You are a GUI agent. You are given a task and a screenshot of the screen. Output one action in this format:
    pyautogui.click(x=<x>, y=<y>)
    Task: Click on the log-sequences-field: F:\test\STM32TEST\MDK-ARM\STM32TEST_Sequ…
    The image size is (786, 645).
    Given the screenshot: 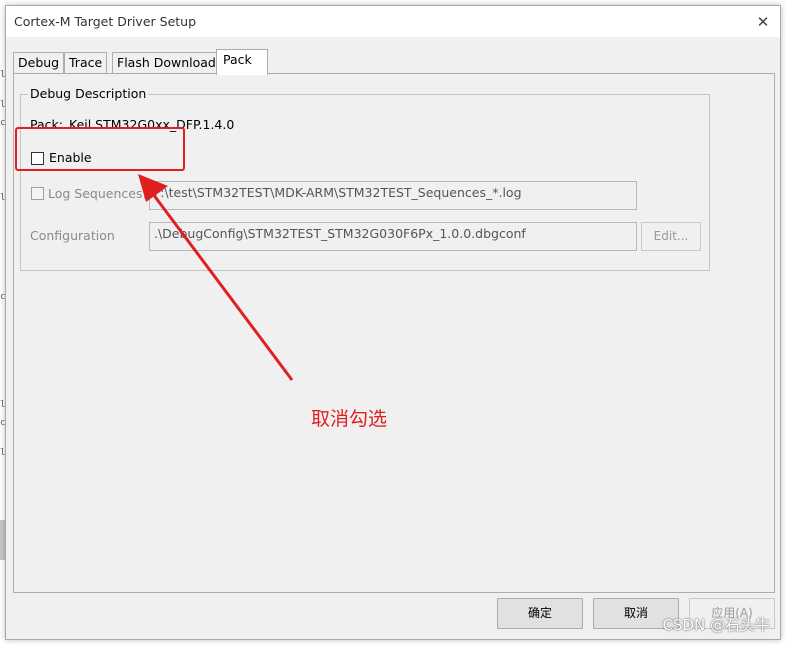 What is the action you would take?
    pyautogui.click(x=393, y=195)
    